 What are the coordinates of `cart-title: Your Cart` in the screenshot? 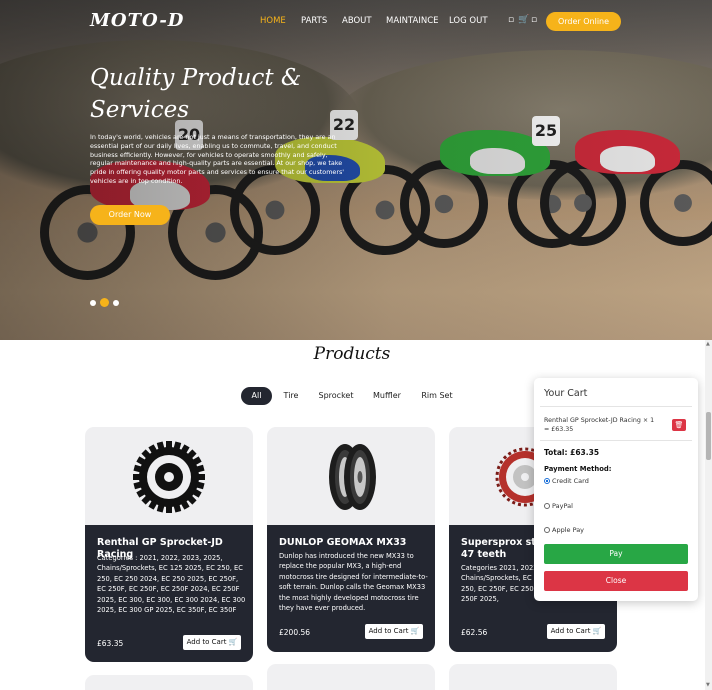 It's located at (566, 393).